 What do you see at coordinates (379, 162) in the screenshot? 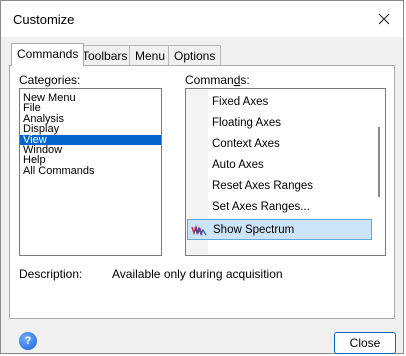
I see `commands-scrollbar-thumb` at bounding box center [379, 162].